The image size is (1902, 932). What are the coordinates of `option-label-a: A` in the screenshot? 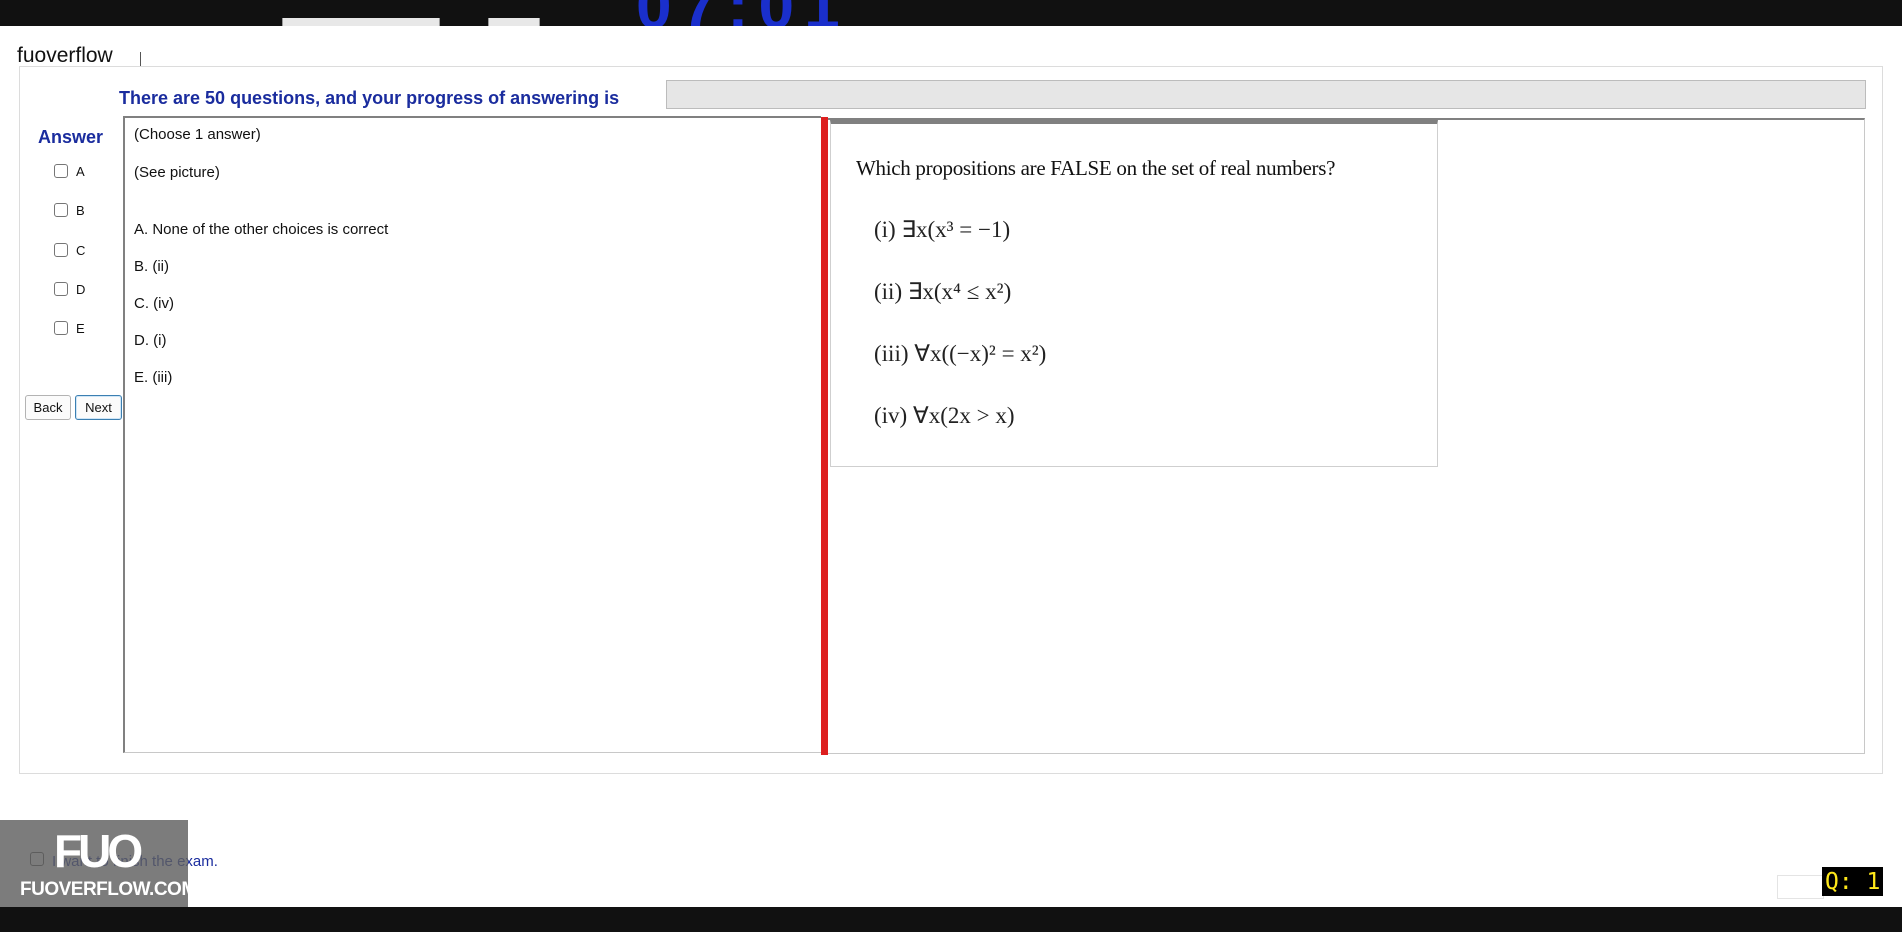 It's located at (80, 171).